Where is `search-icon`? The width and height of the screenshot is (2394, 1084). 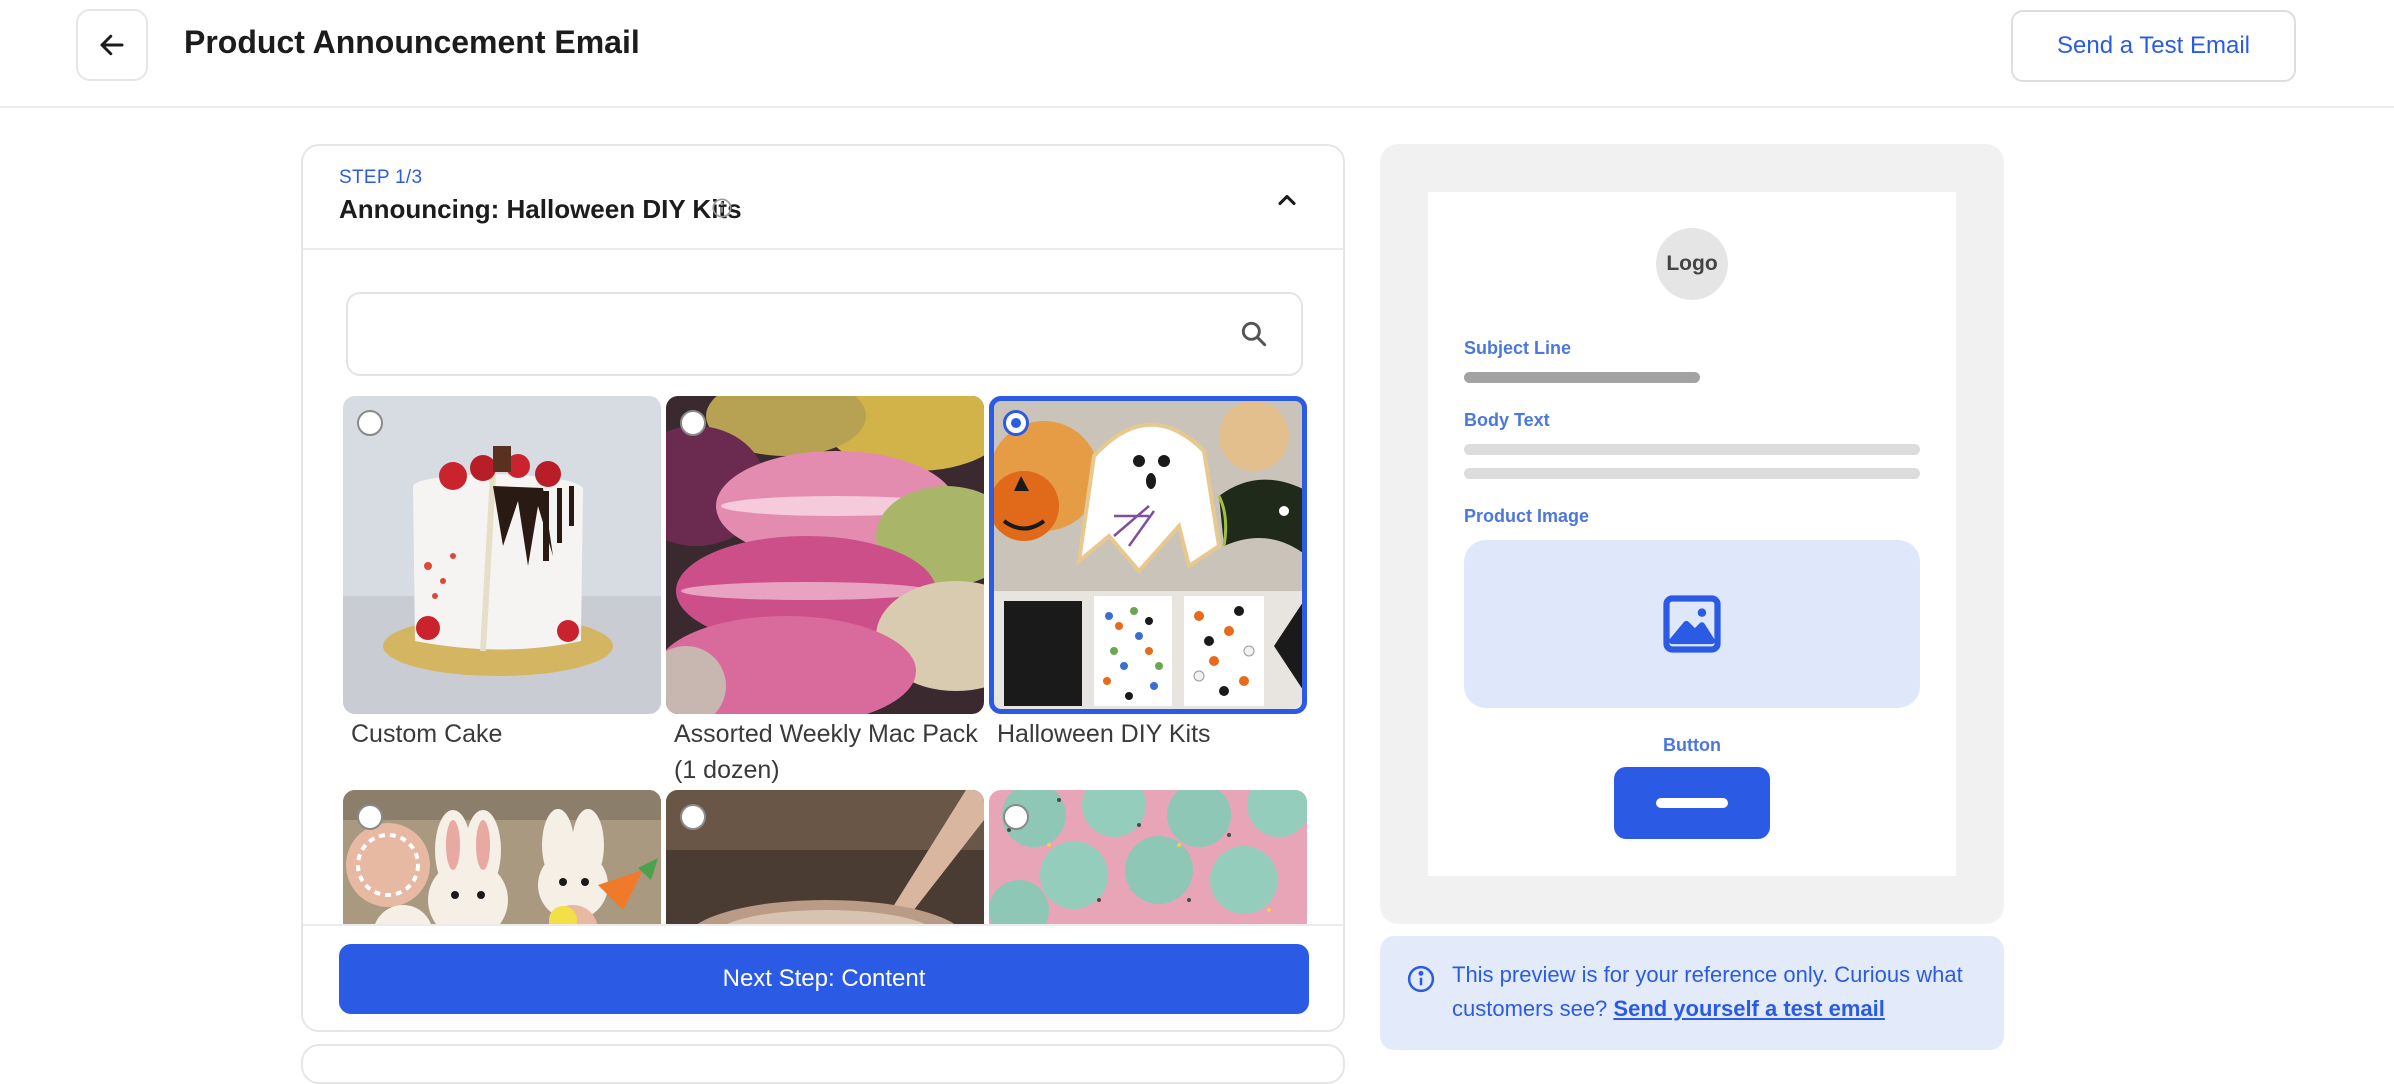
search-icon is located at coordinates (1254, 334).